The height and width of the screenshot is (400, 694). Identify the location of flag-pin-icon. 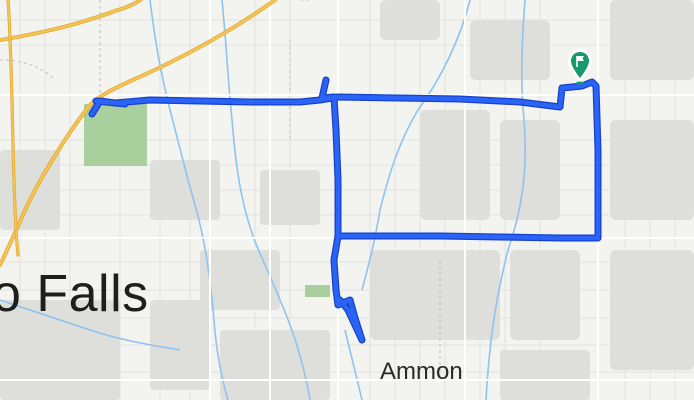
(580, 66).